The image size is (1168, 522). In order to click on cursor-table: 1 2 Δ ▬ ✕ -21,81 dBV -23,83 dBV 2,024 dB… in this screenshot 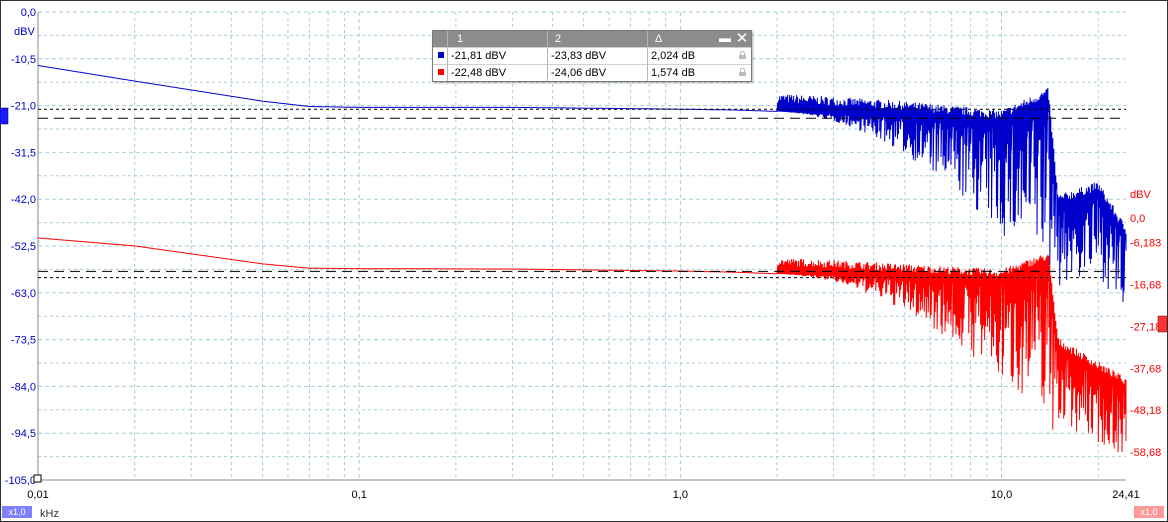, I will do `click(592, 56)`.